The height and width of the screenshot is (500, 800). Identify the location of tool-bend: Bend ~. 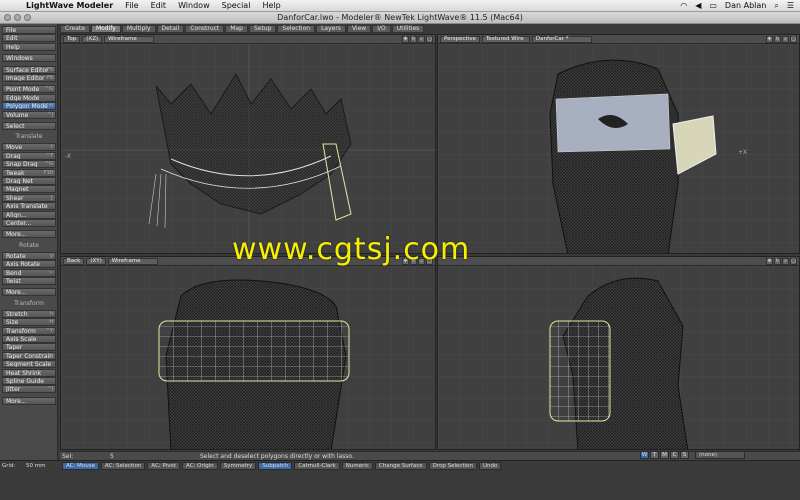
(29, 272).